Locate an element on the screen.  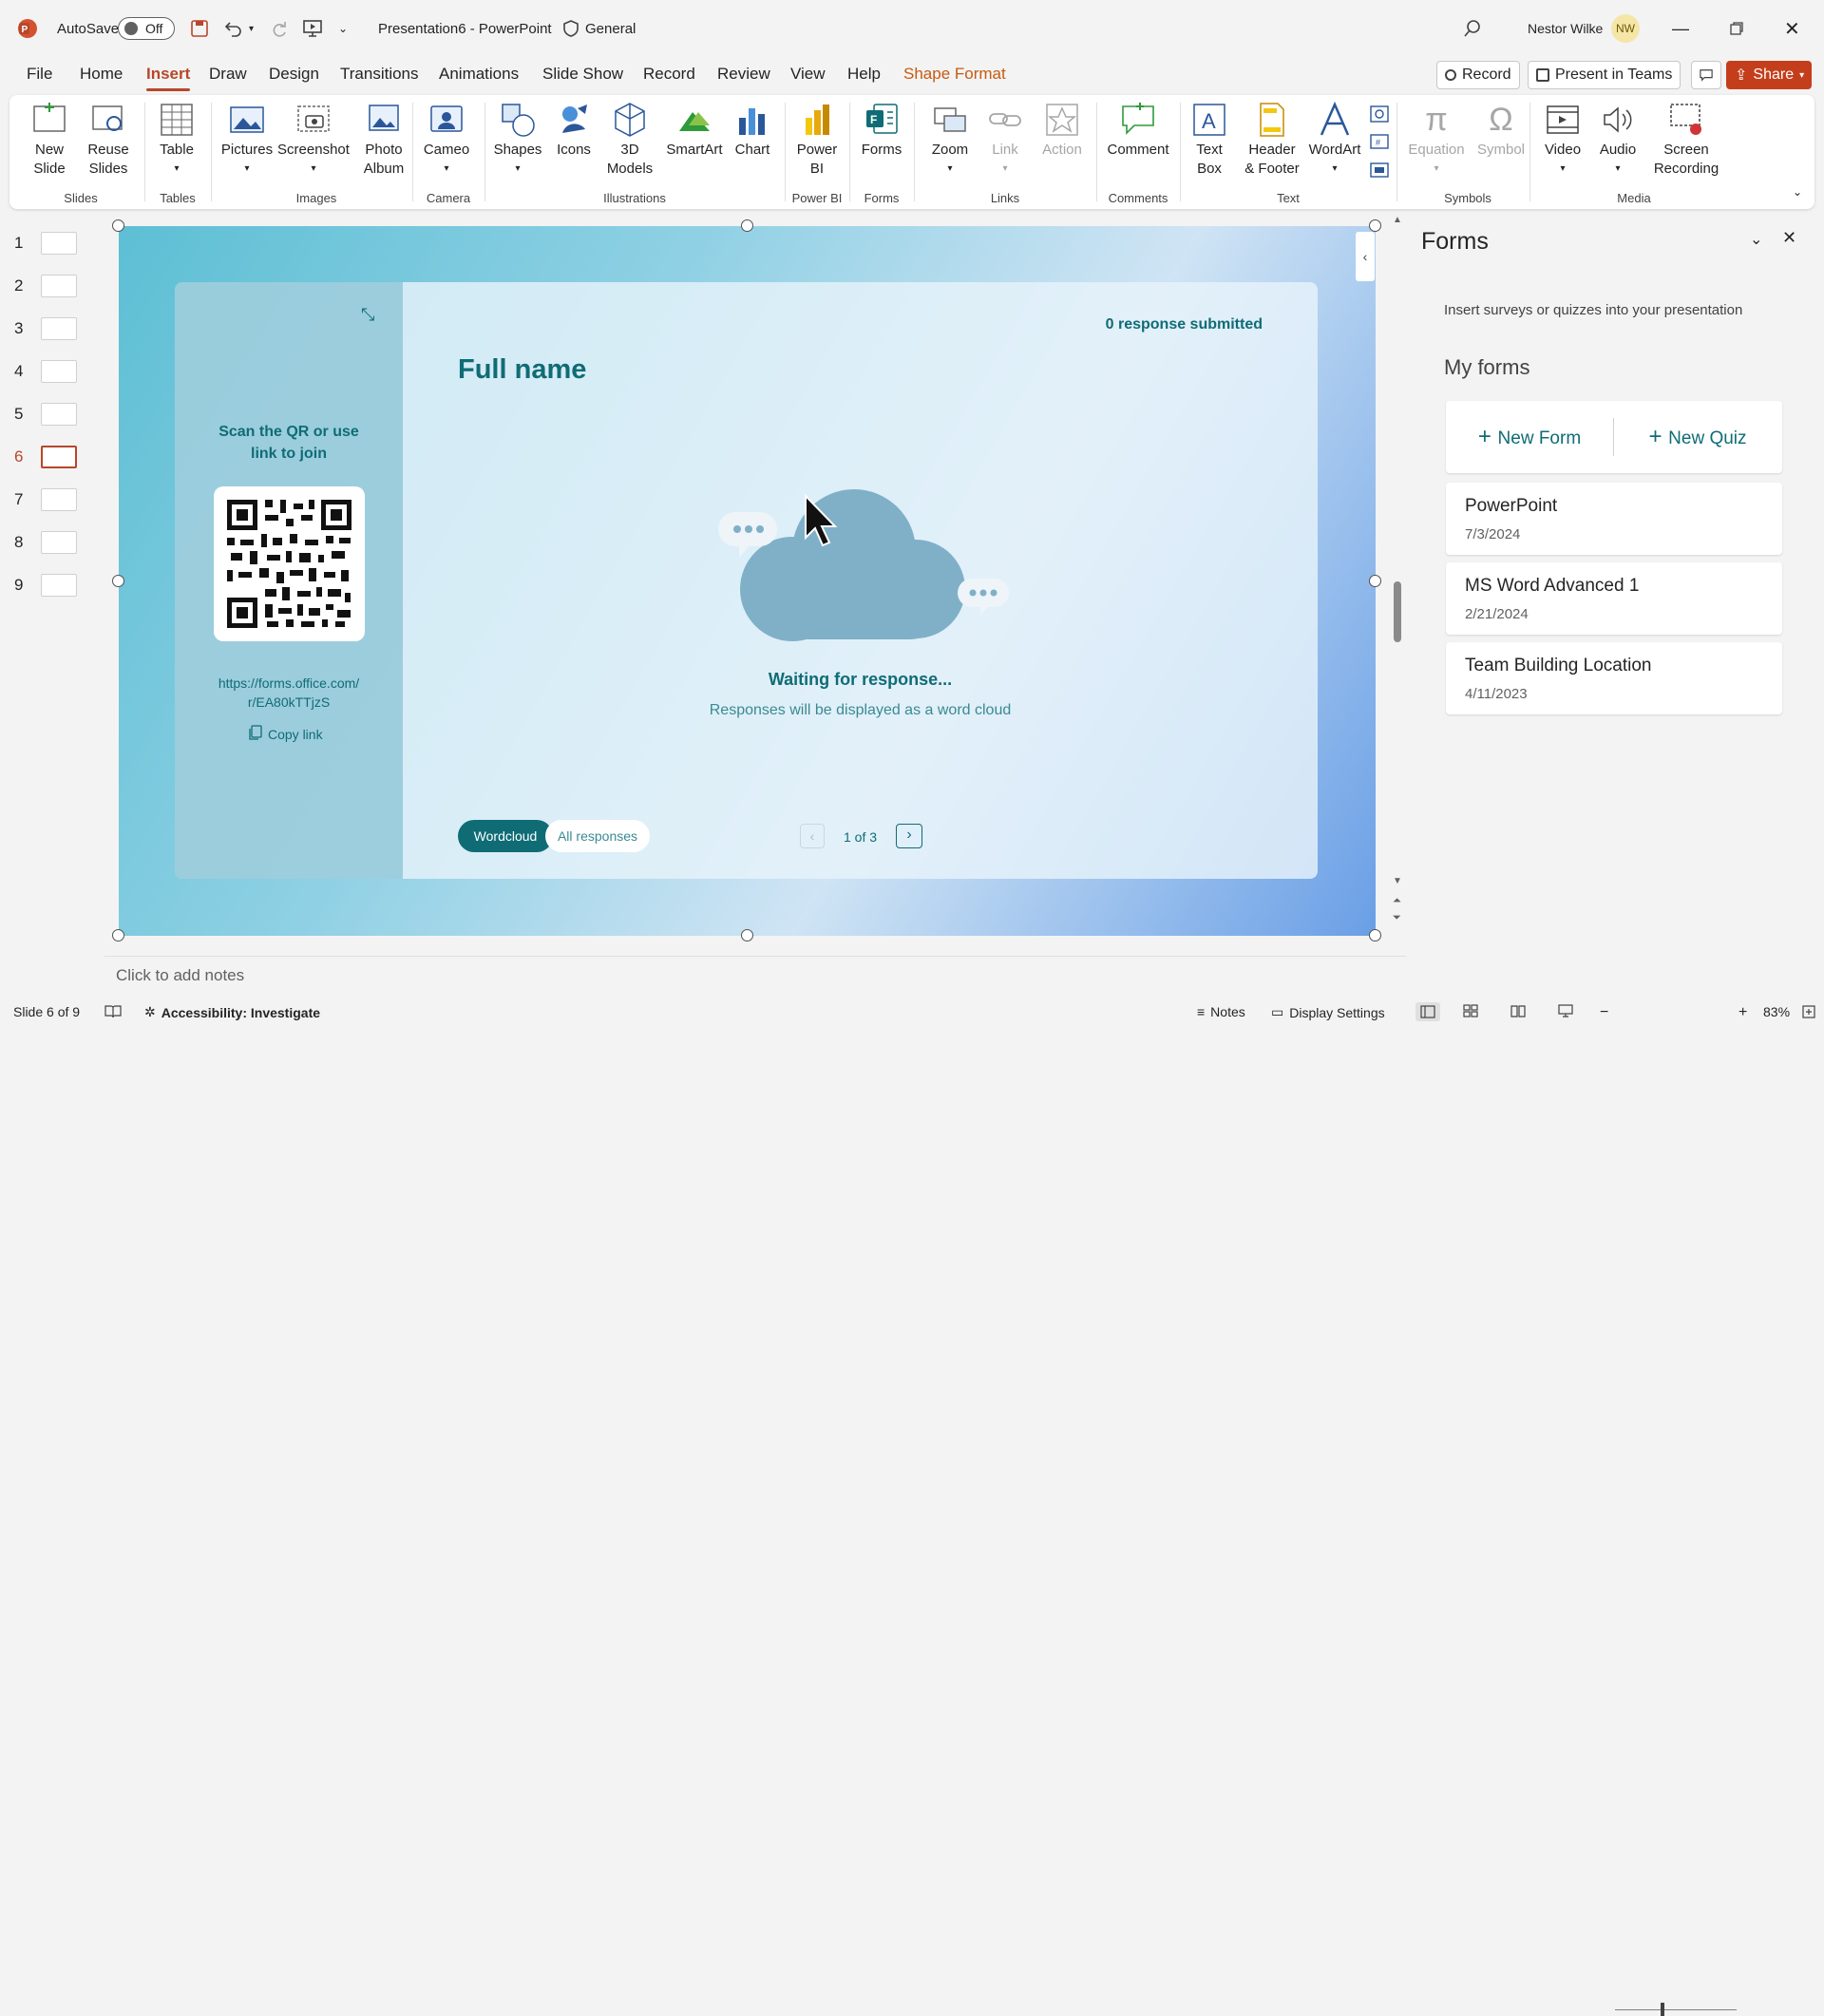
tab-record: Record is located at coordinates (669, 77).